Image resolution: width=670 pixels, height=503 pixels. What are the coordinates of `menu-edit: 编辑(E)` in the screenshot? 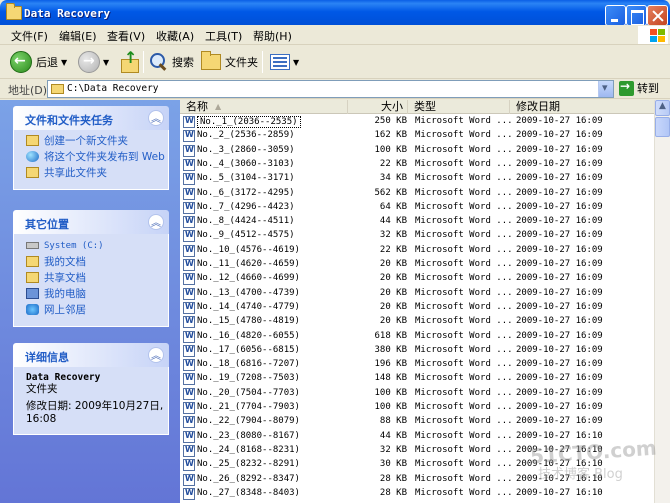 It's located at (78, 36).